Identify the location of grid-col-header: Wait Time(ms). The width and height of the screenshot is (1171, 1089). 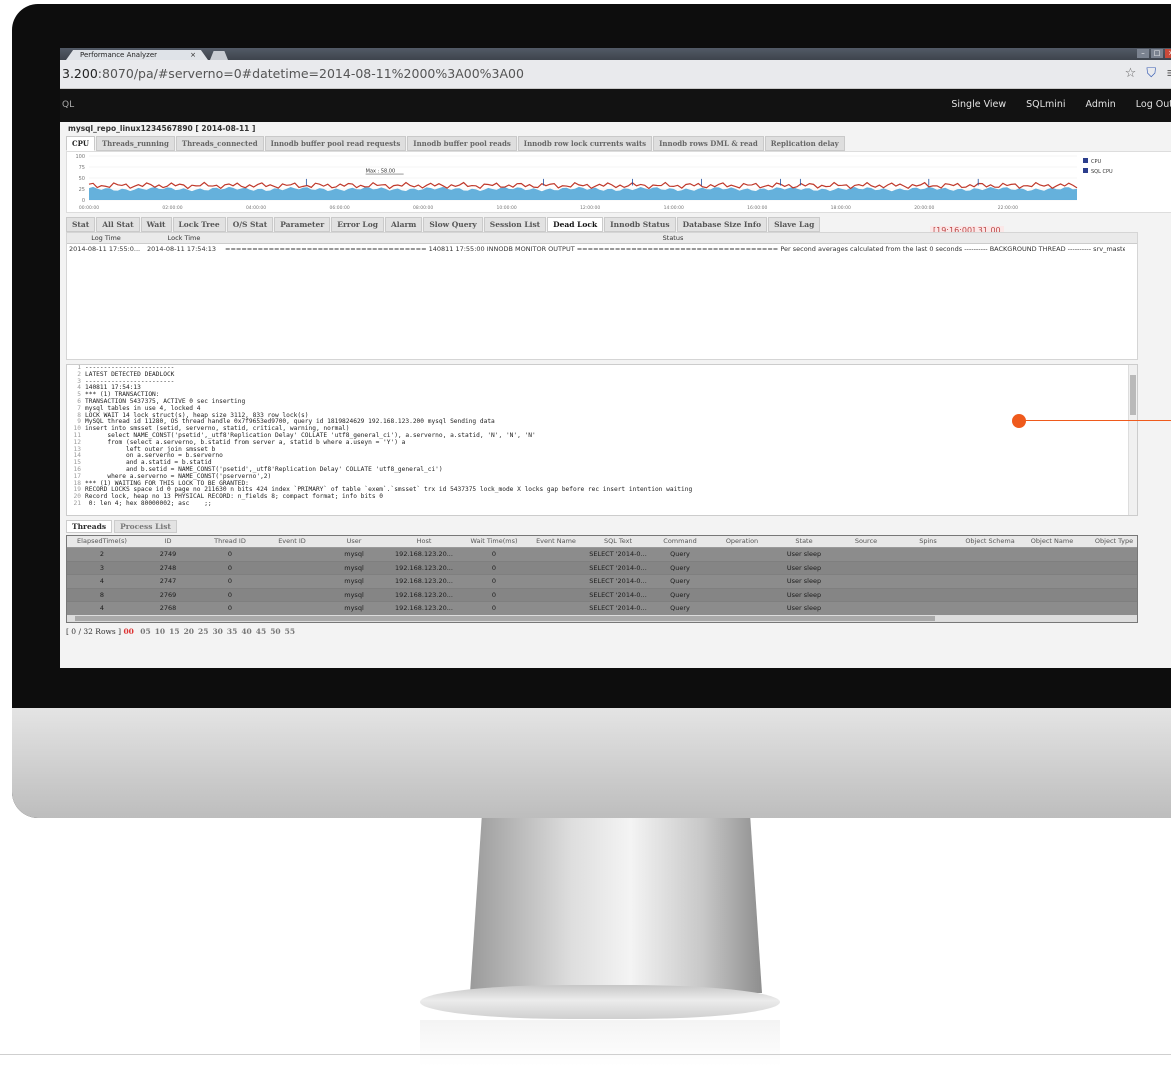
(494, 541).